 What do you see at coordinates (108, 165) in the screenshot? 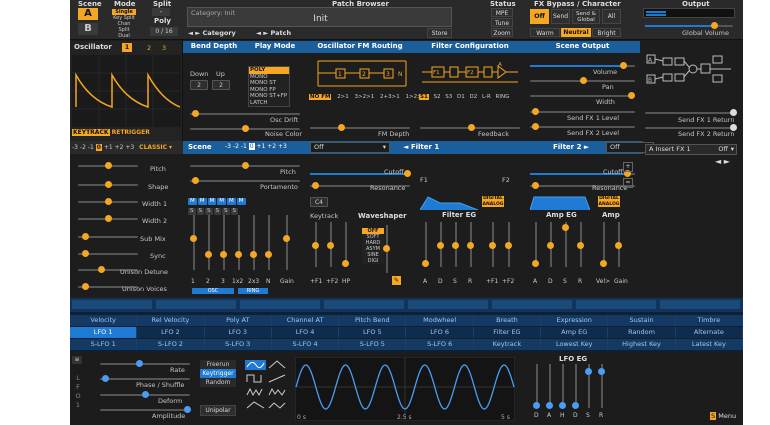
I see `osc-pitch-slider` at bounding box center [108, 165].